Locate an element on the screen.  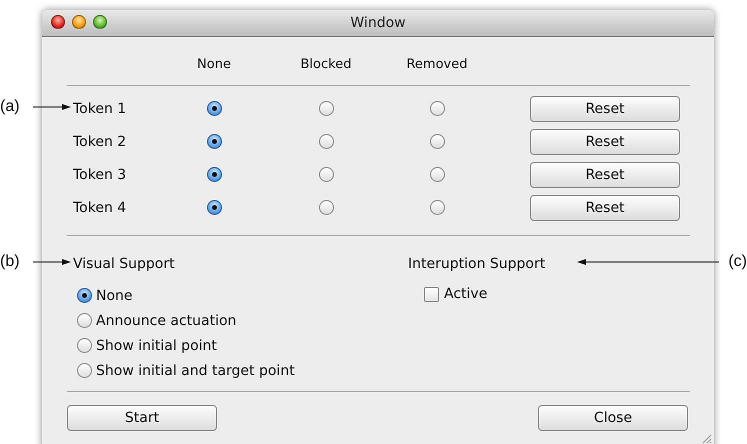
annotation-label: (b) is located at coordinates (10, 262).